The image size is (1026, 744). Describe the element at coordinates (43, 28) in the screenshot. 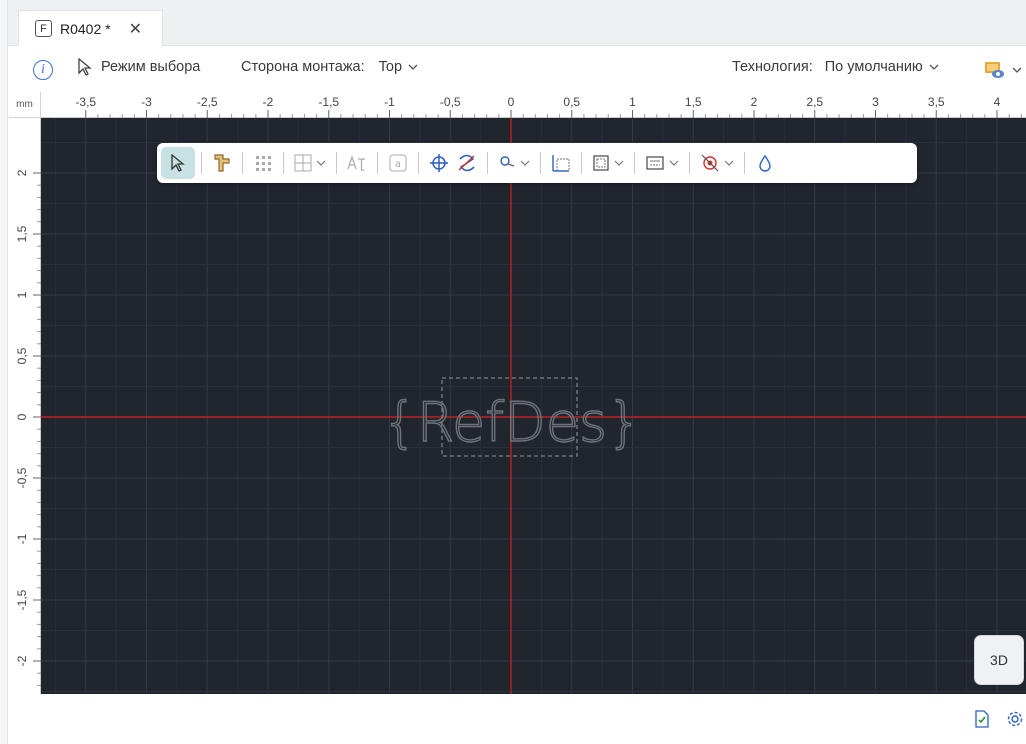

I see `footprint-badge-icon: F` at that location.